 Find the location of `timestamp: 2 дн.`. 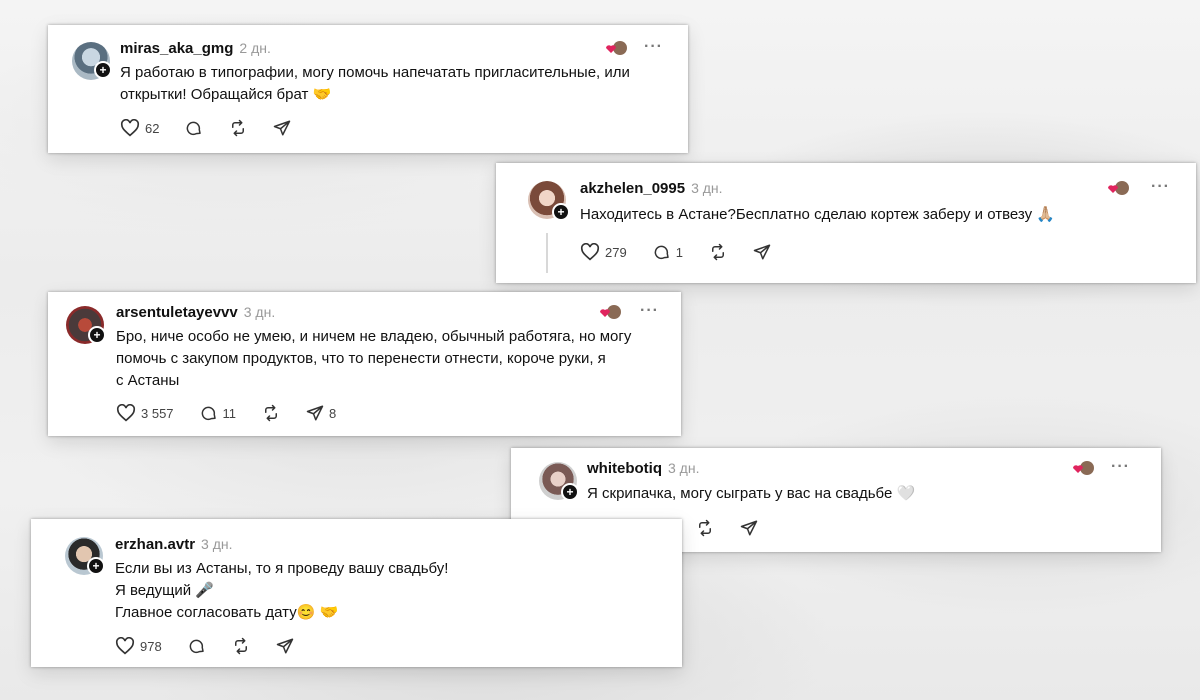

timestamp: 2 дн. is located at coordinates (255, 48).